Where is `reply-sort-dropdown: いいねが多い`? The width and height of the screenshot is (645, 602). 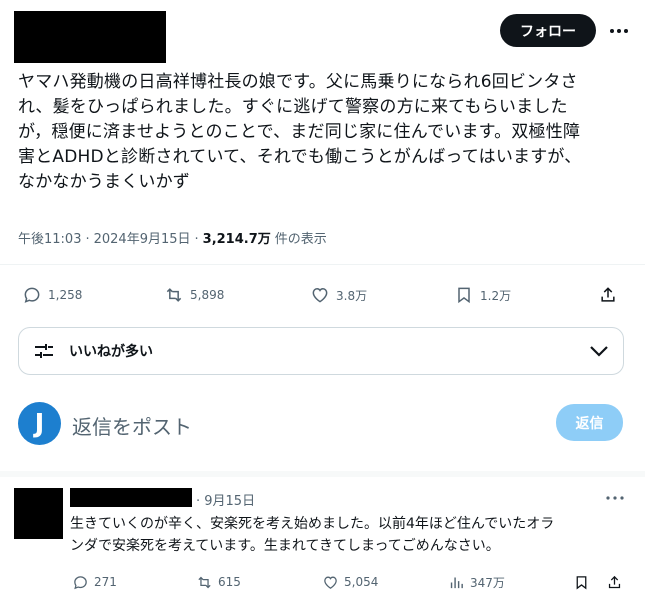
reply-sort-dropdown: いいねが多い is located at coordinates (321, 351).